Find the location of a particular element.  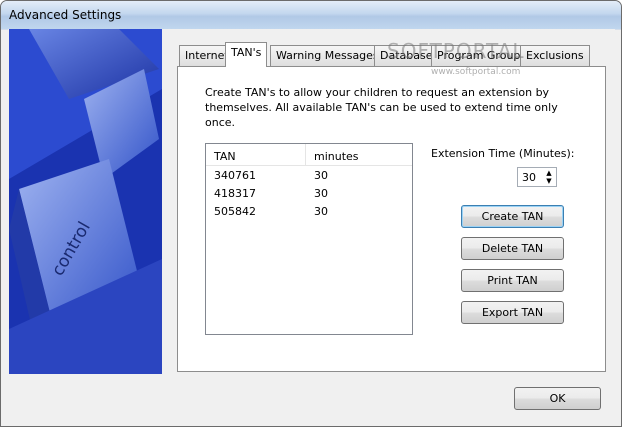

table-row: 505842 30 is located at coordinates (309, 211).